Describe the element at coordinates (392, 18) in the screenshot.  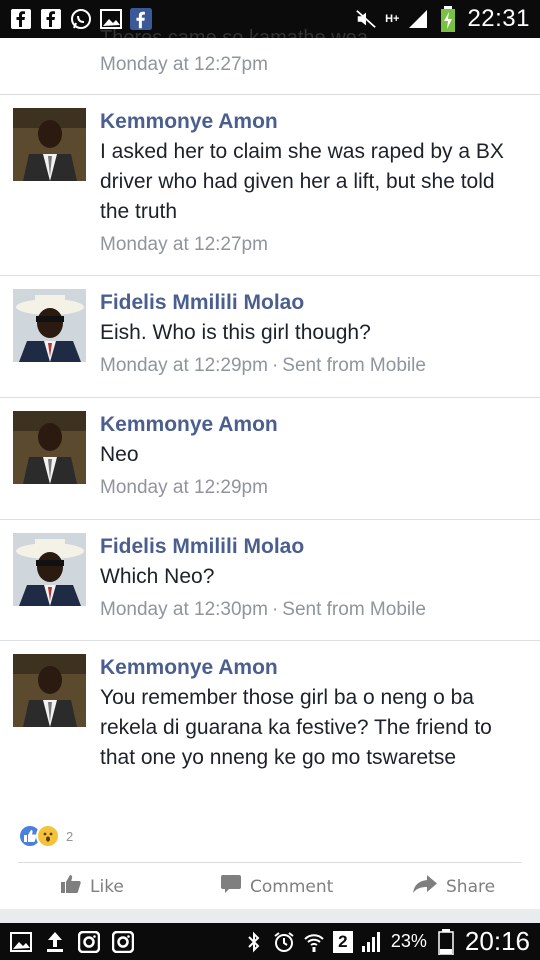
I see `network-type-label: H+` at that location.